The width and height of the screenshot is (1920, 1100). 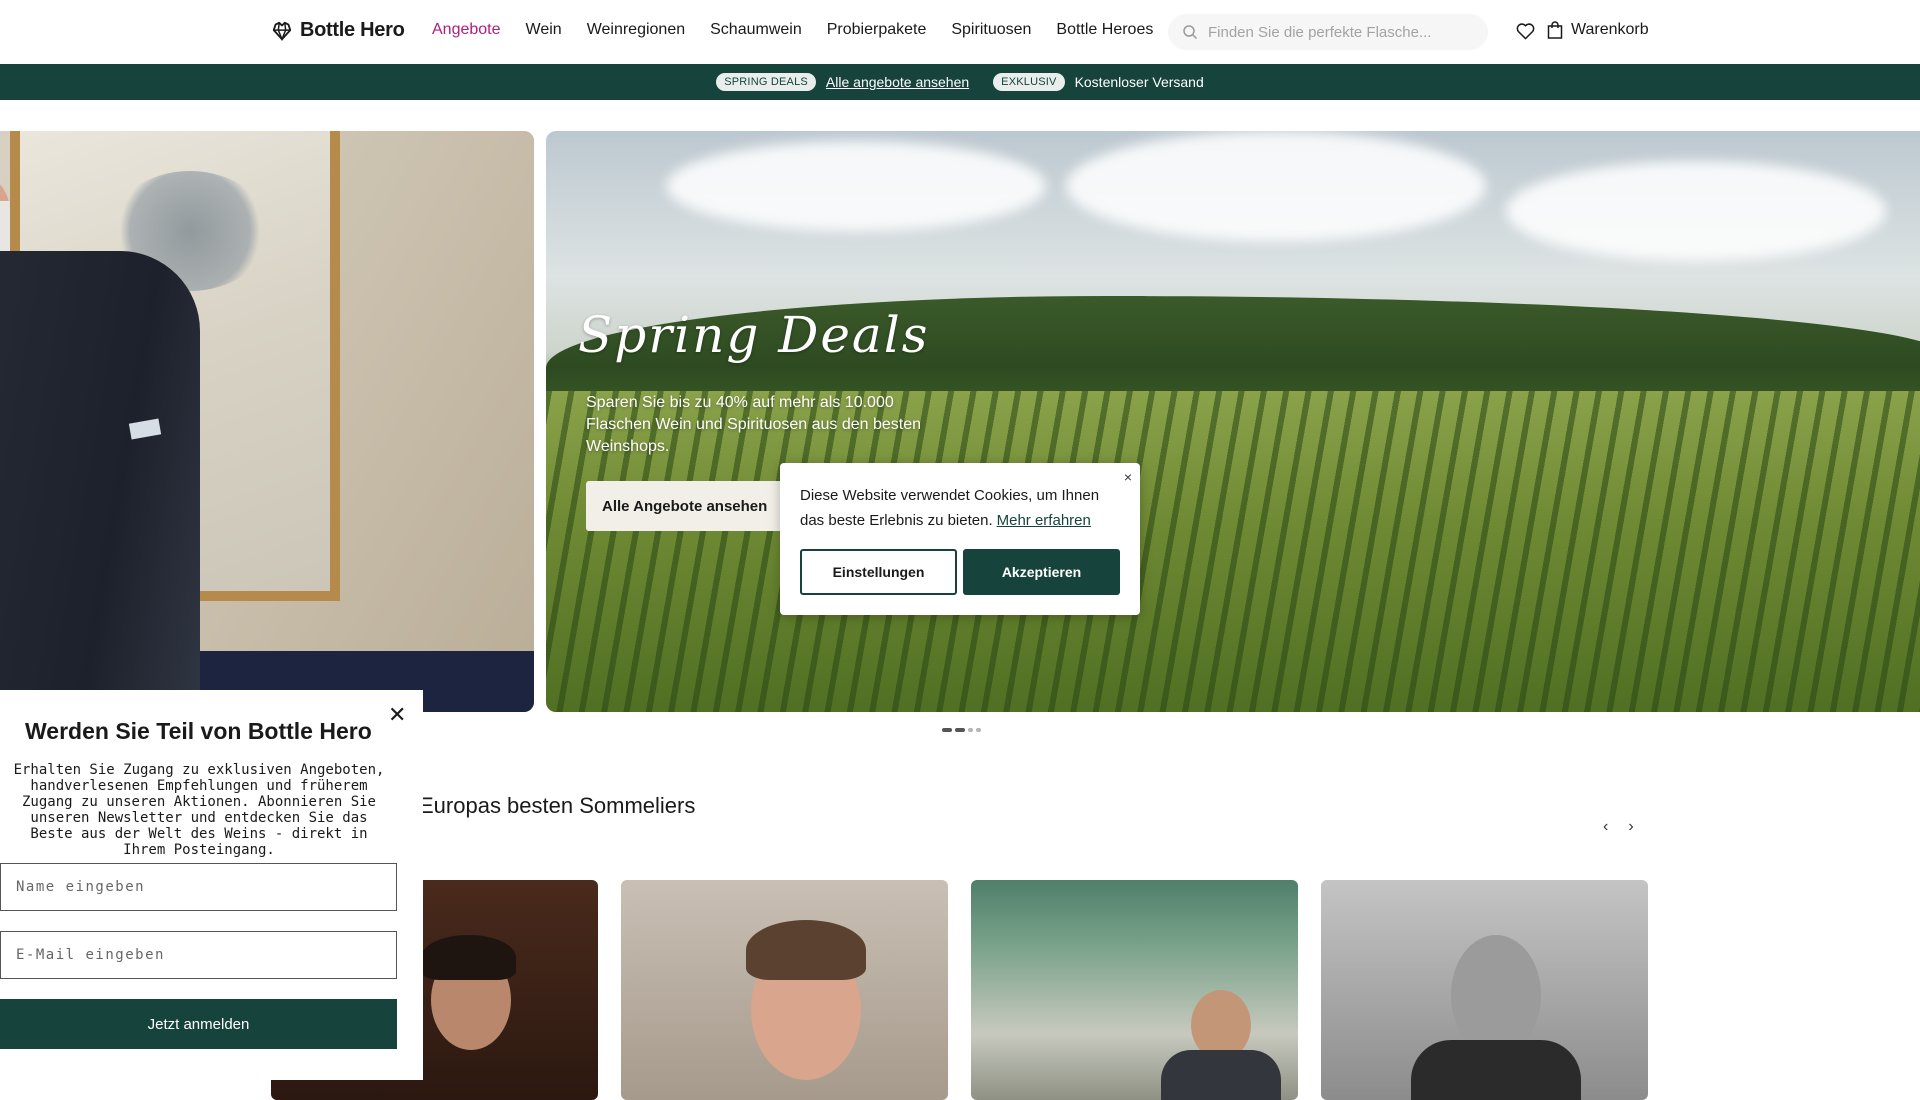 I want to click on carousel-dots, so click(x=961, y=730).